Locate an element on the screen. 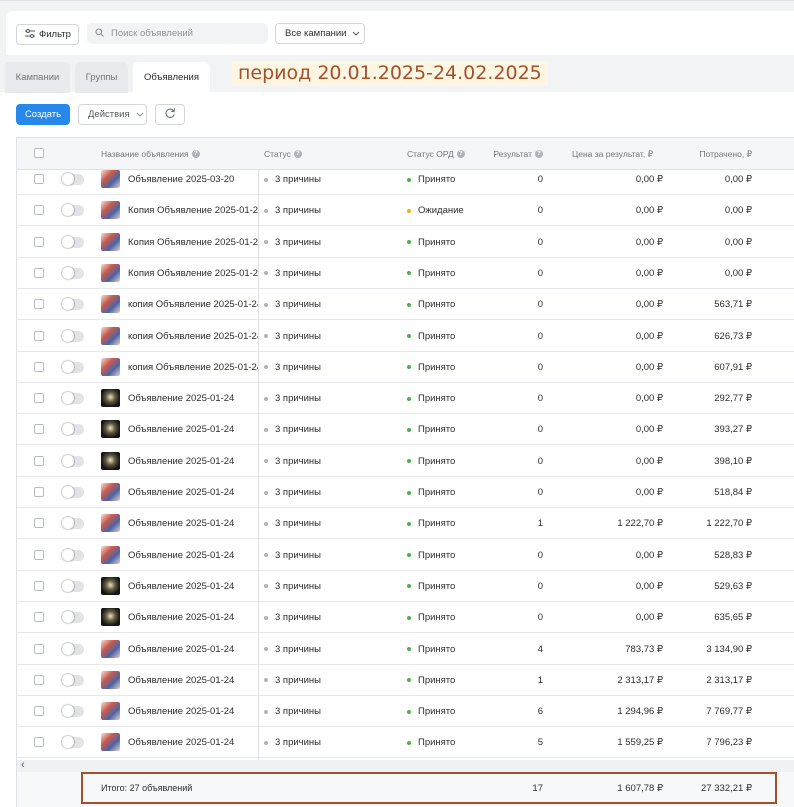 Image resolution: width=794 pixels, height=807 pixels. tab-campaigns: Кампании is located at coordinates (37, 77).